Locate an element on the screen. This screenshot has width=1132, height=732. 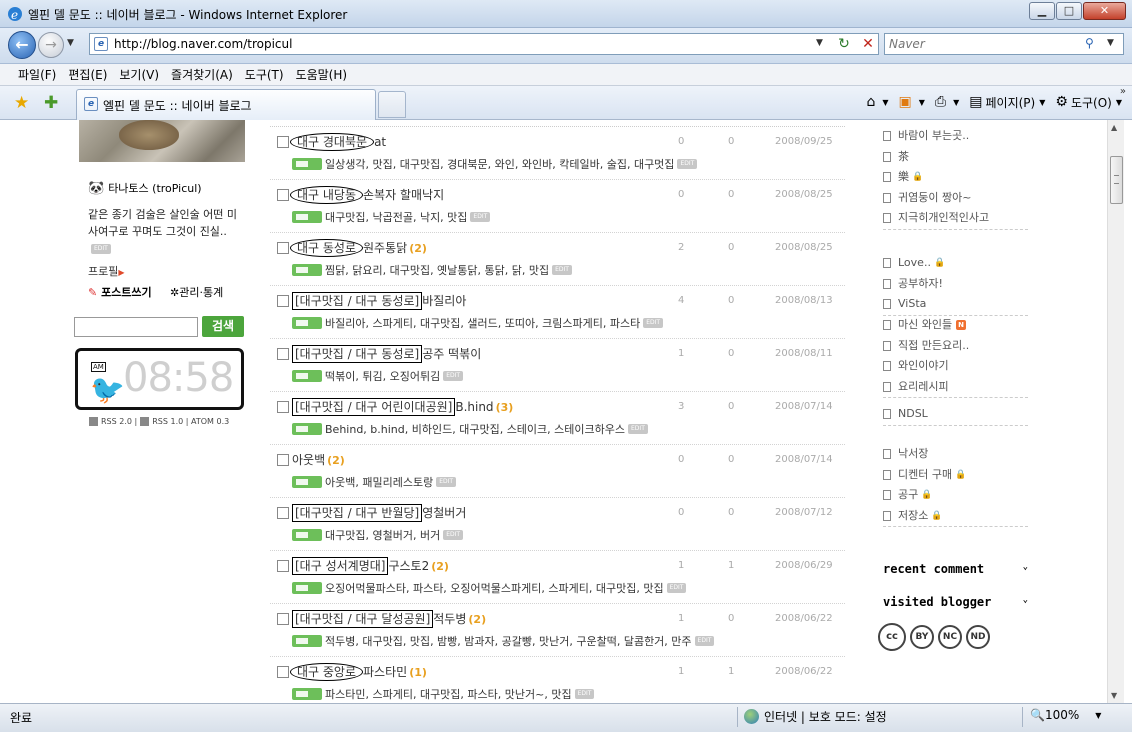
close-button: ✕ is located at coordinates (1104, 11).